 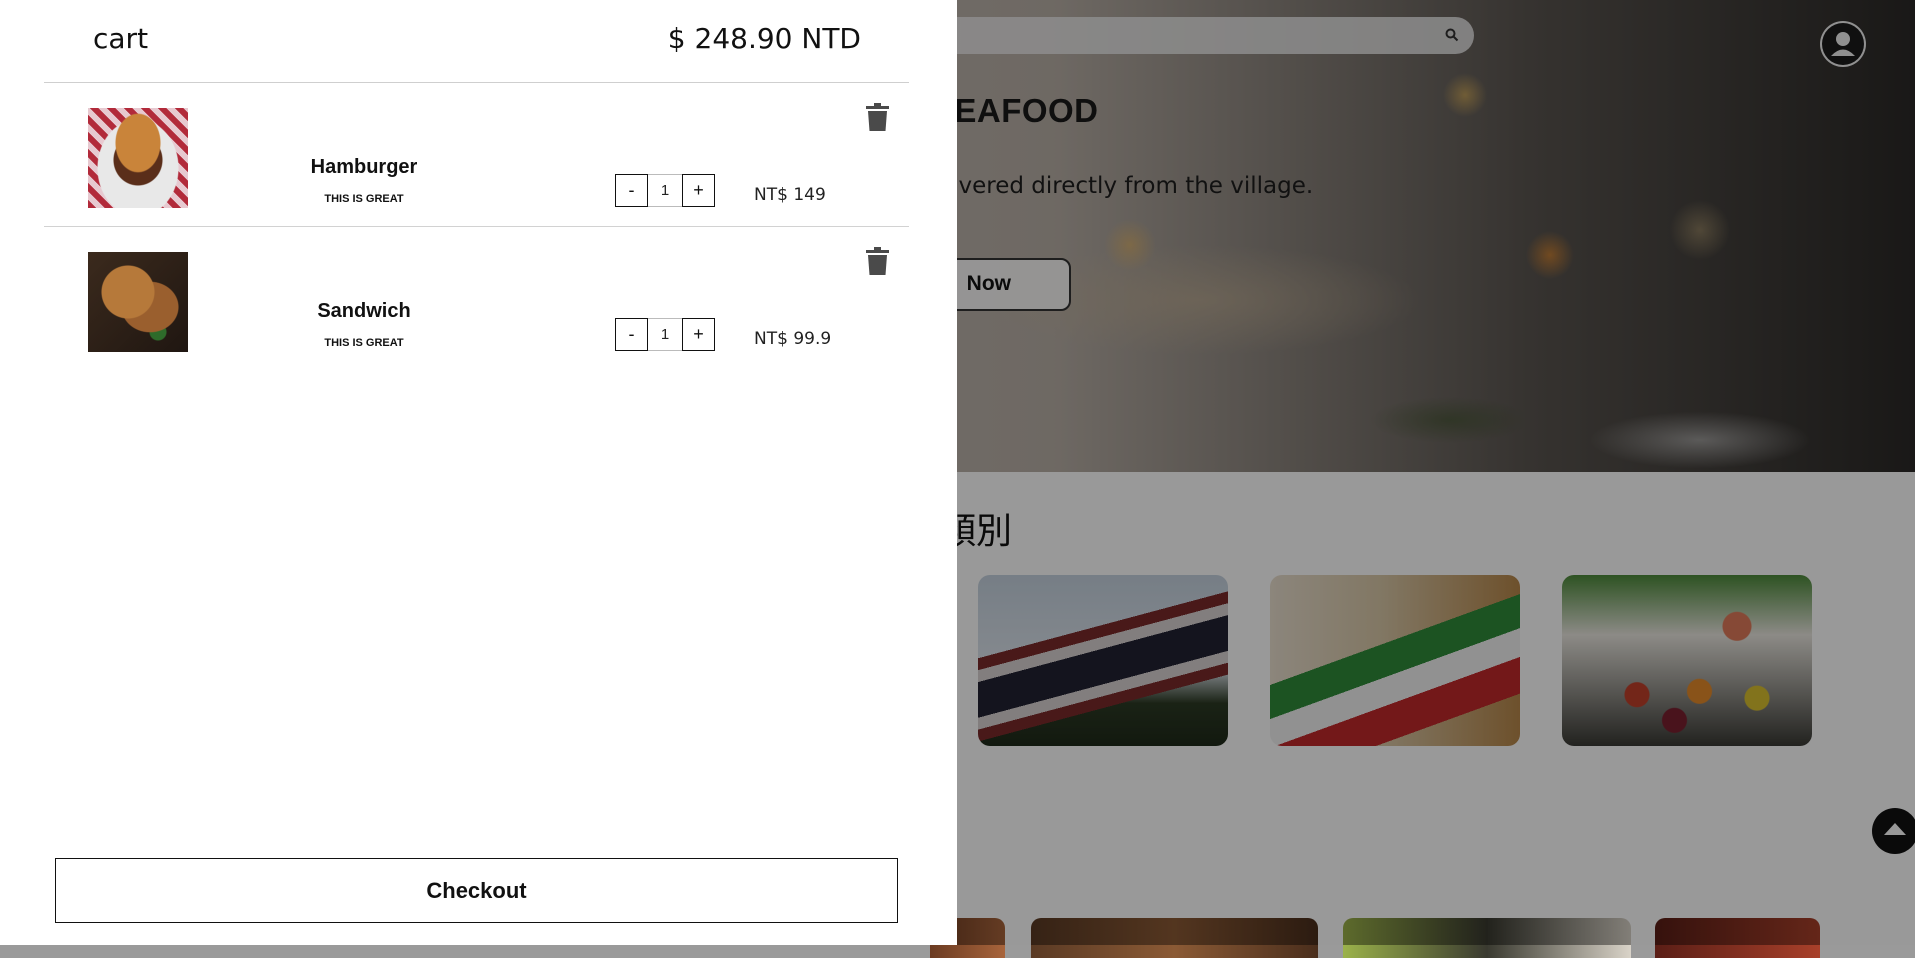 What do you see at coordinates (793, 339) in the screenshot?
I see `item-price: NT$ 99.9` at bounding box center [793, 339].